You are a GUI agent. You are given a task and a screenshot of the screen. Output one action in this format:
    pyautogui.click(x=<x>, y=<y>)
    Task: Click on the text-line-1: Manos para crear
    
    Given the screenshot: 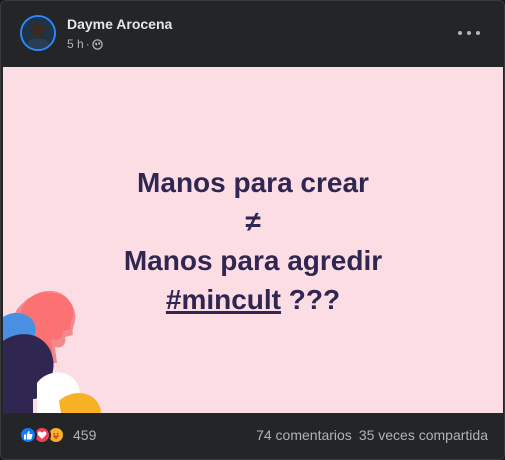 What is the action you would take?
    pyautogui.click(x=253, y=182)
    